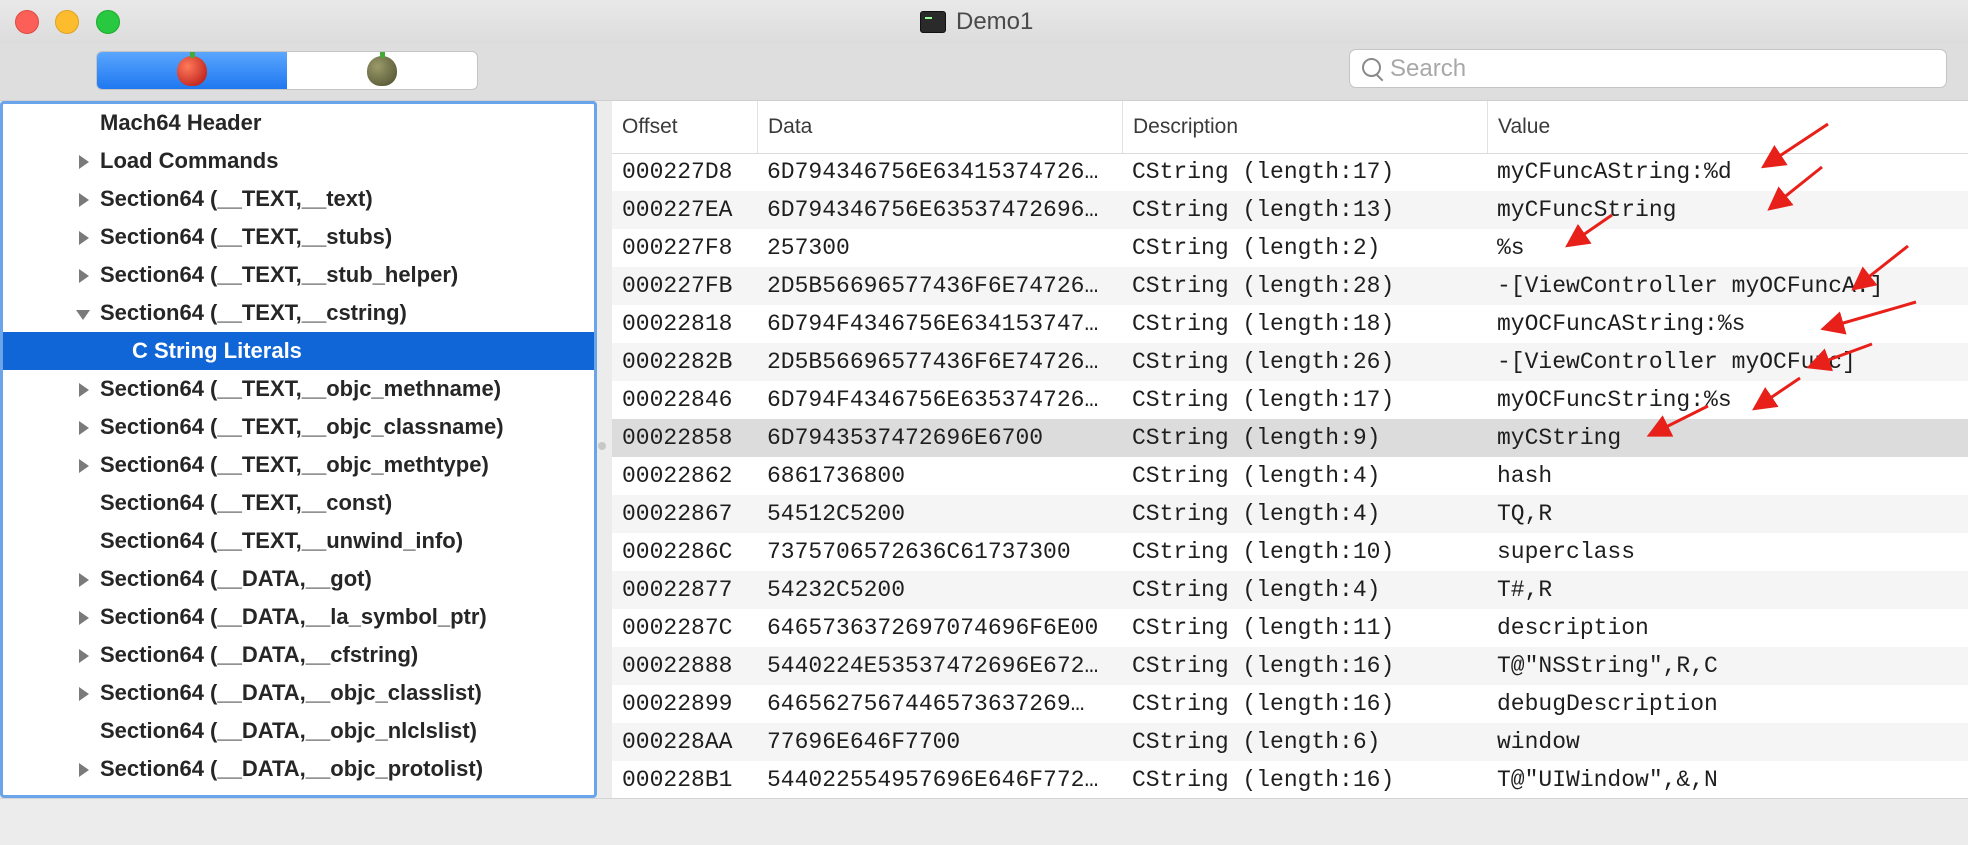  I want to click on data-cell: 77696E646F7700, so click(864, 742).